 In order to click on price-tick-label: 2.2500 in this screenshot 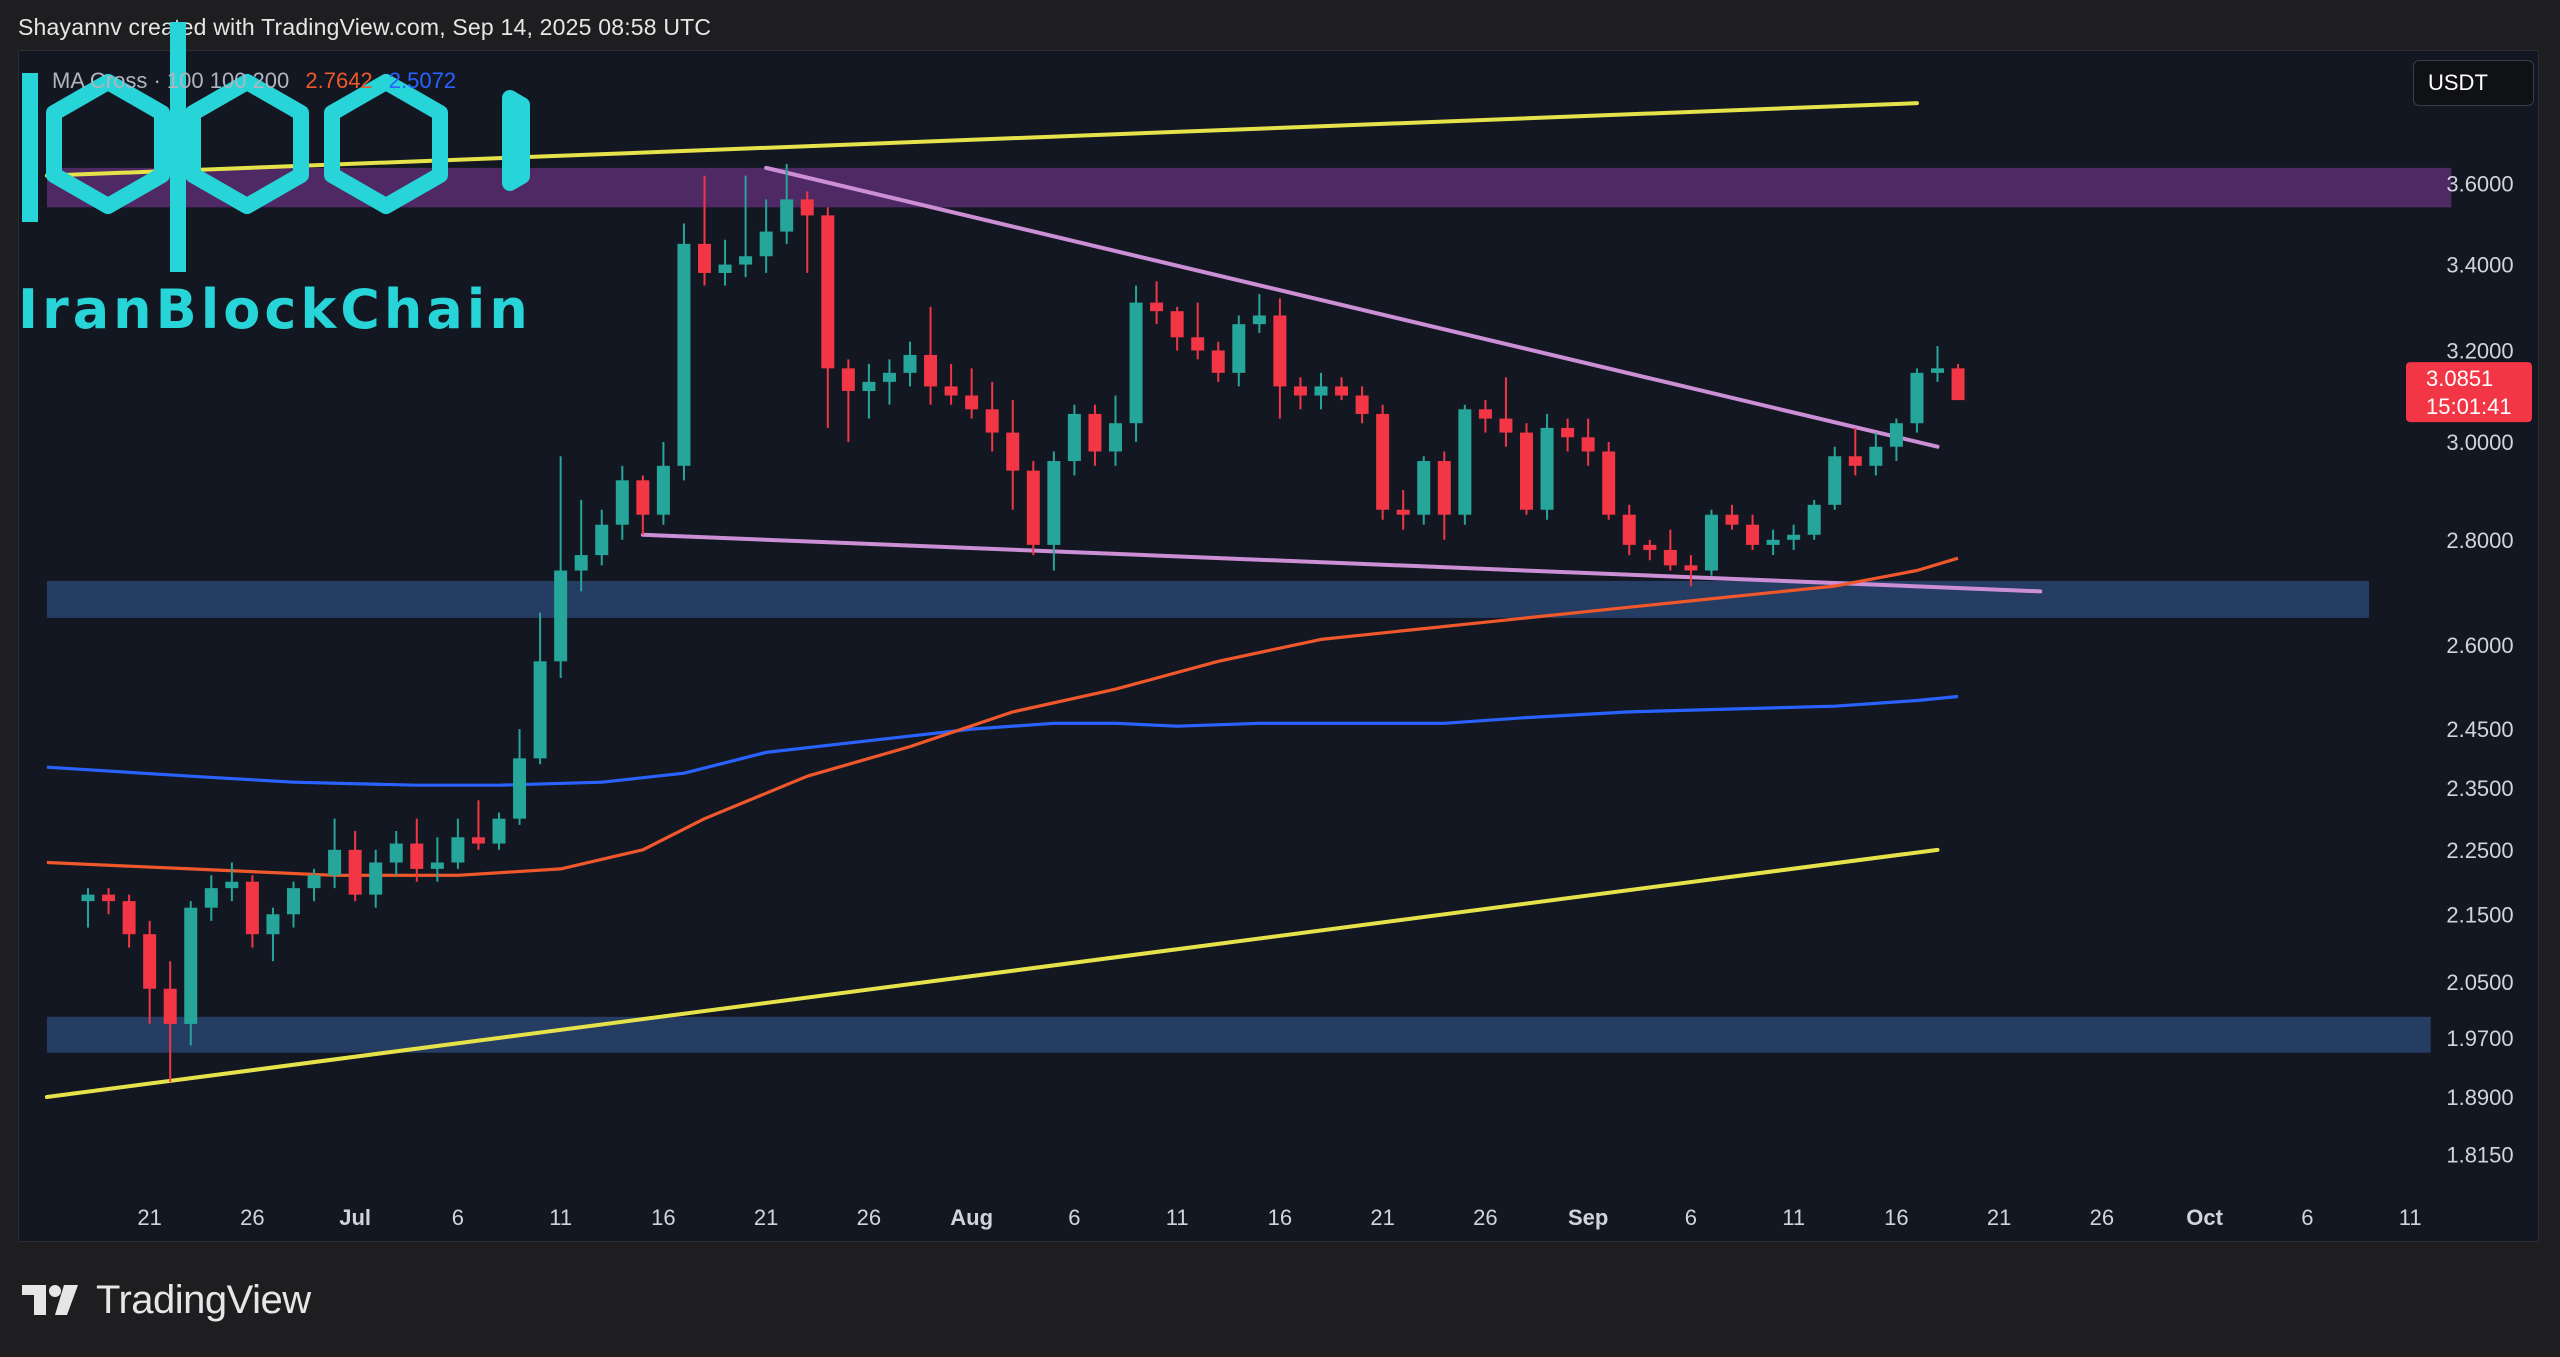, I will do `click(2479, 850)`.